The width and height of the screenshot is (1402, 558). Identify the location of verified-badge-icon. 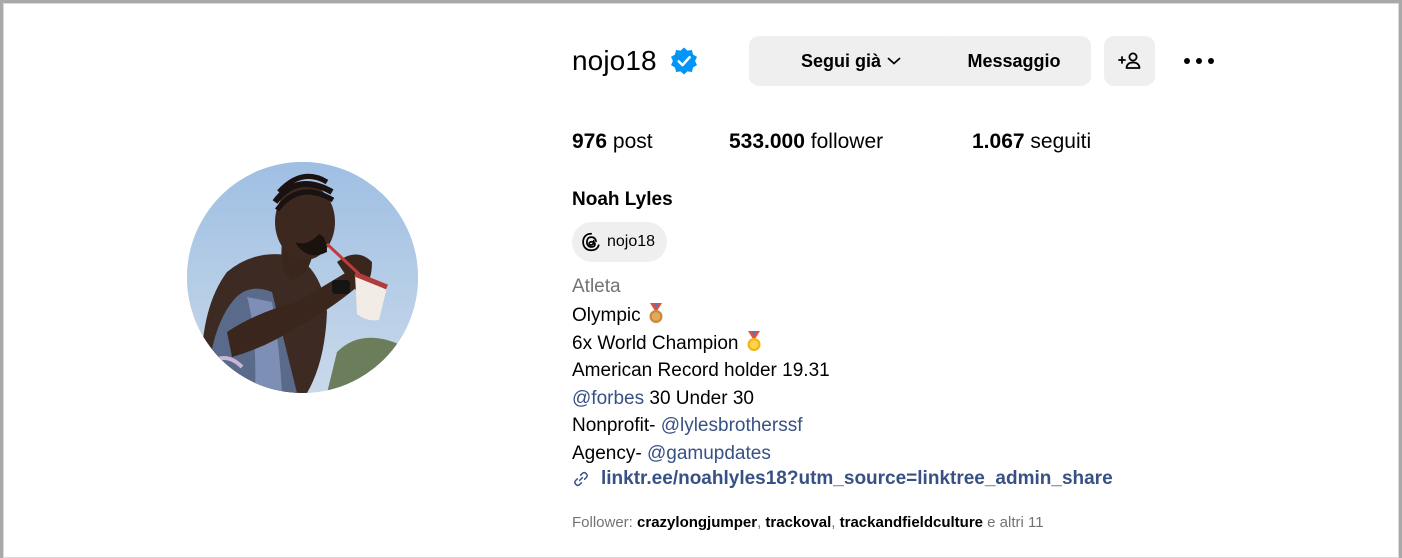
(683, 61).